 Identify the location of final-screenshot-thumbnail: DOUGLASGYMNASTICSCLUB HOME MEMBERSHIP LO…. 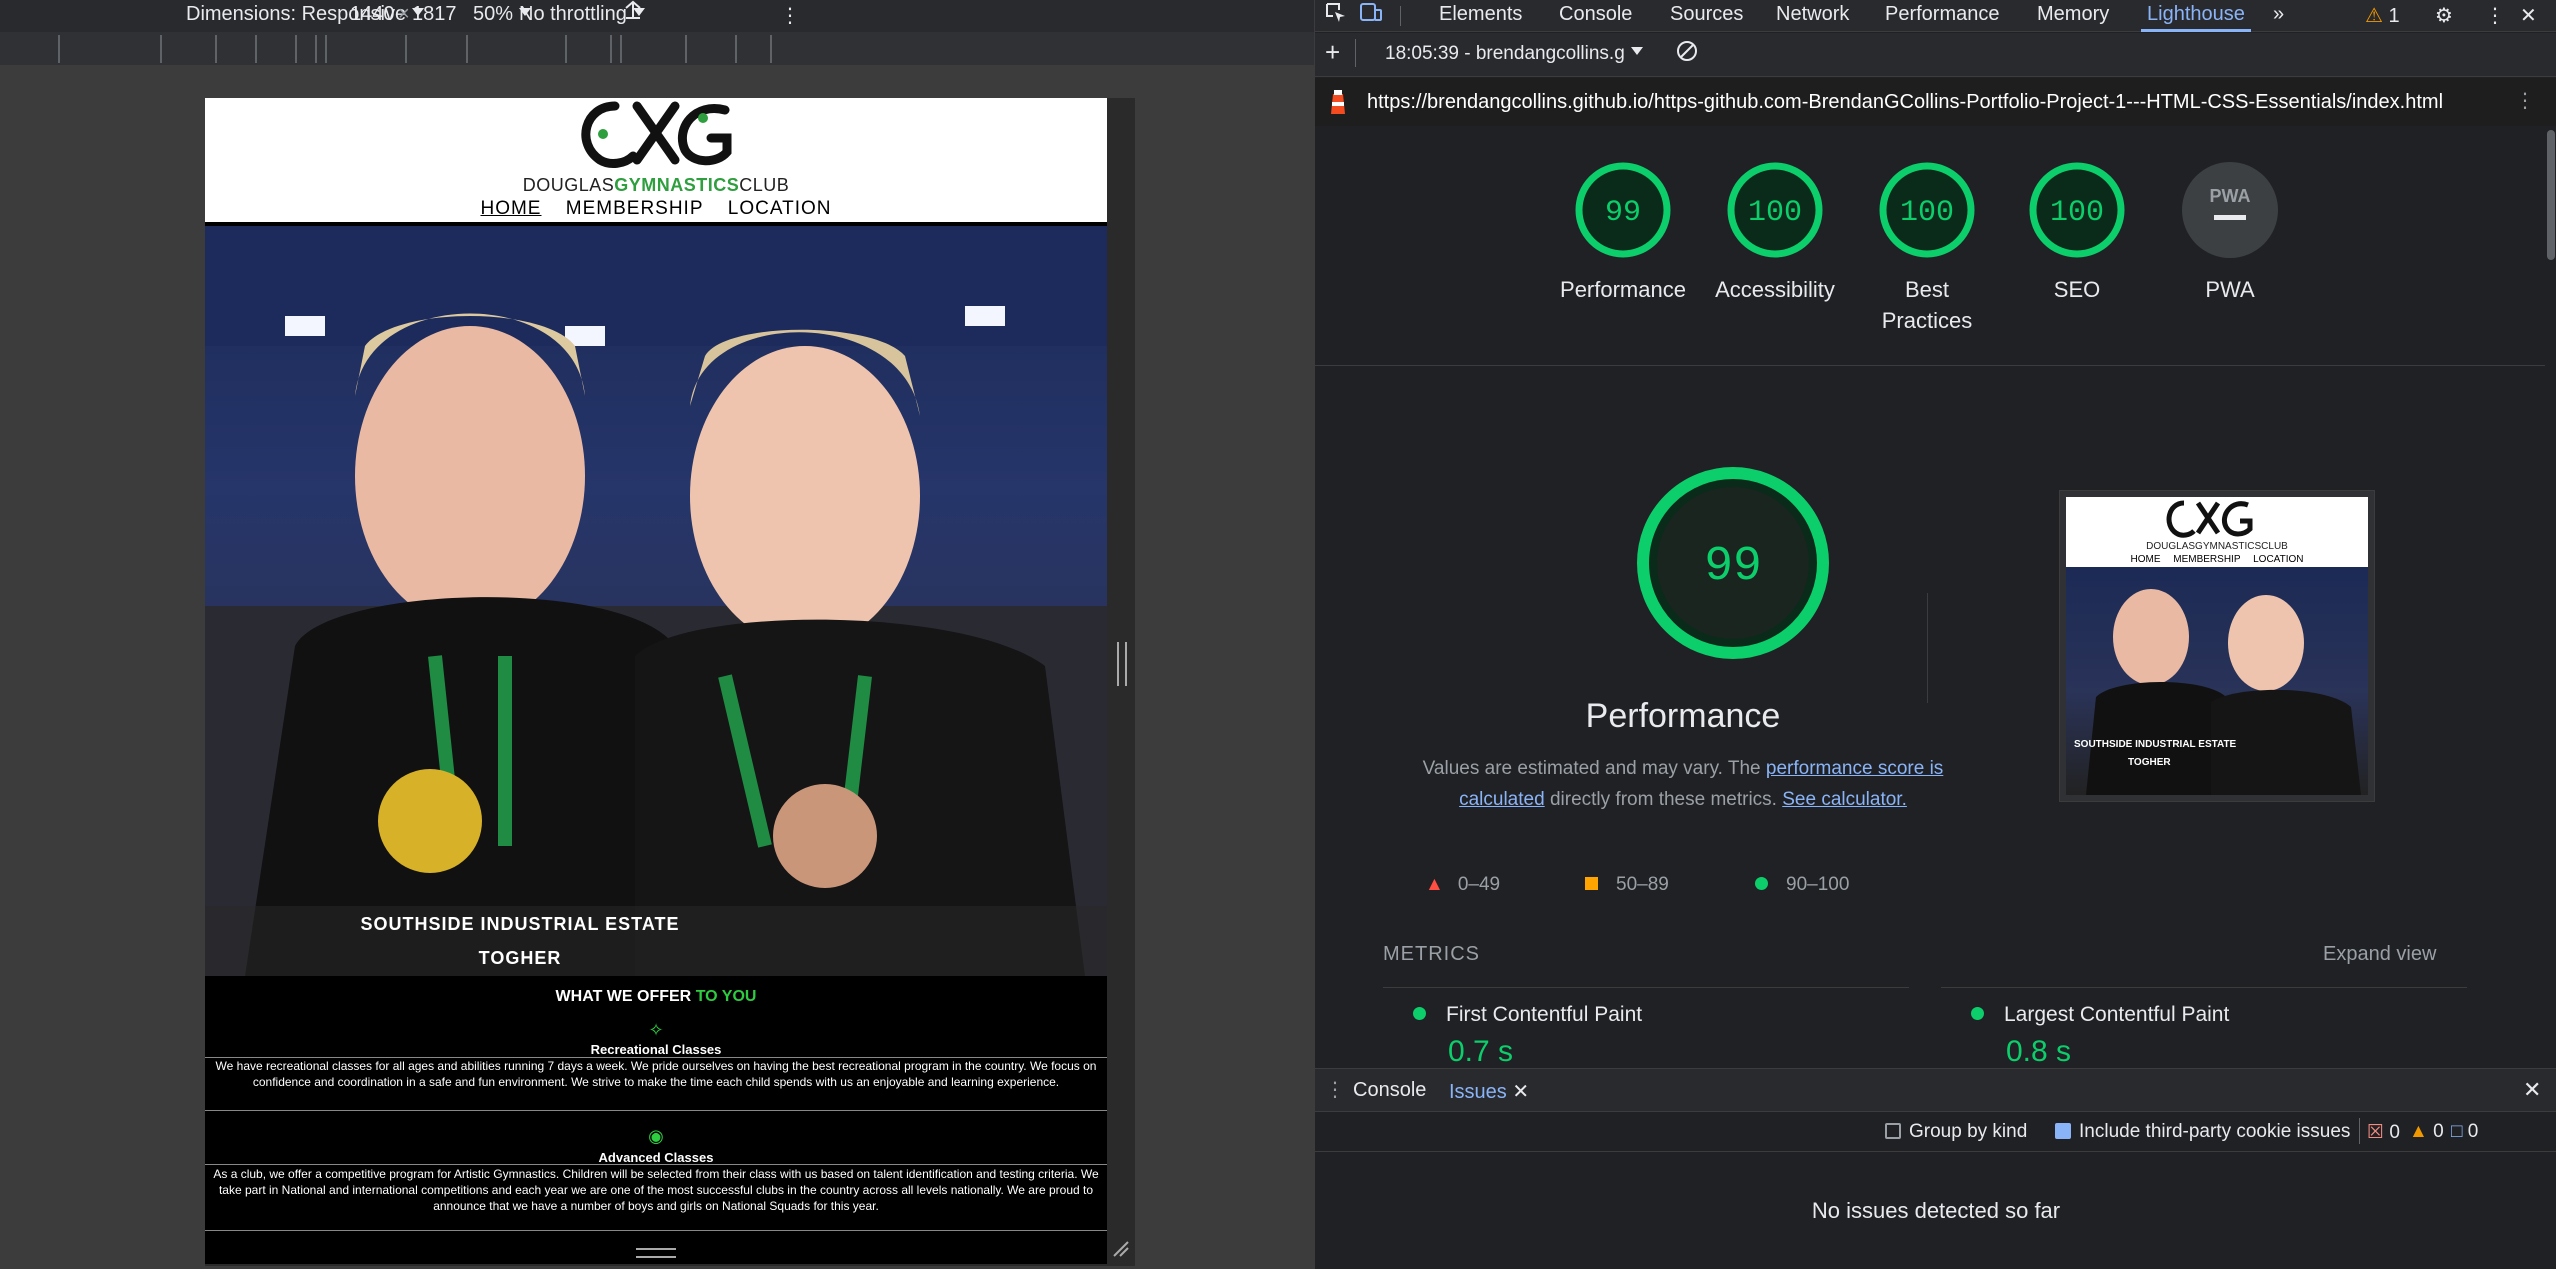
(2217, 646).